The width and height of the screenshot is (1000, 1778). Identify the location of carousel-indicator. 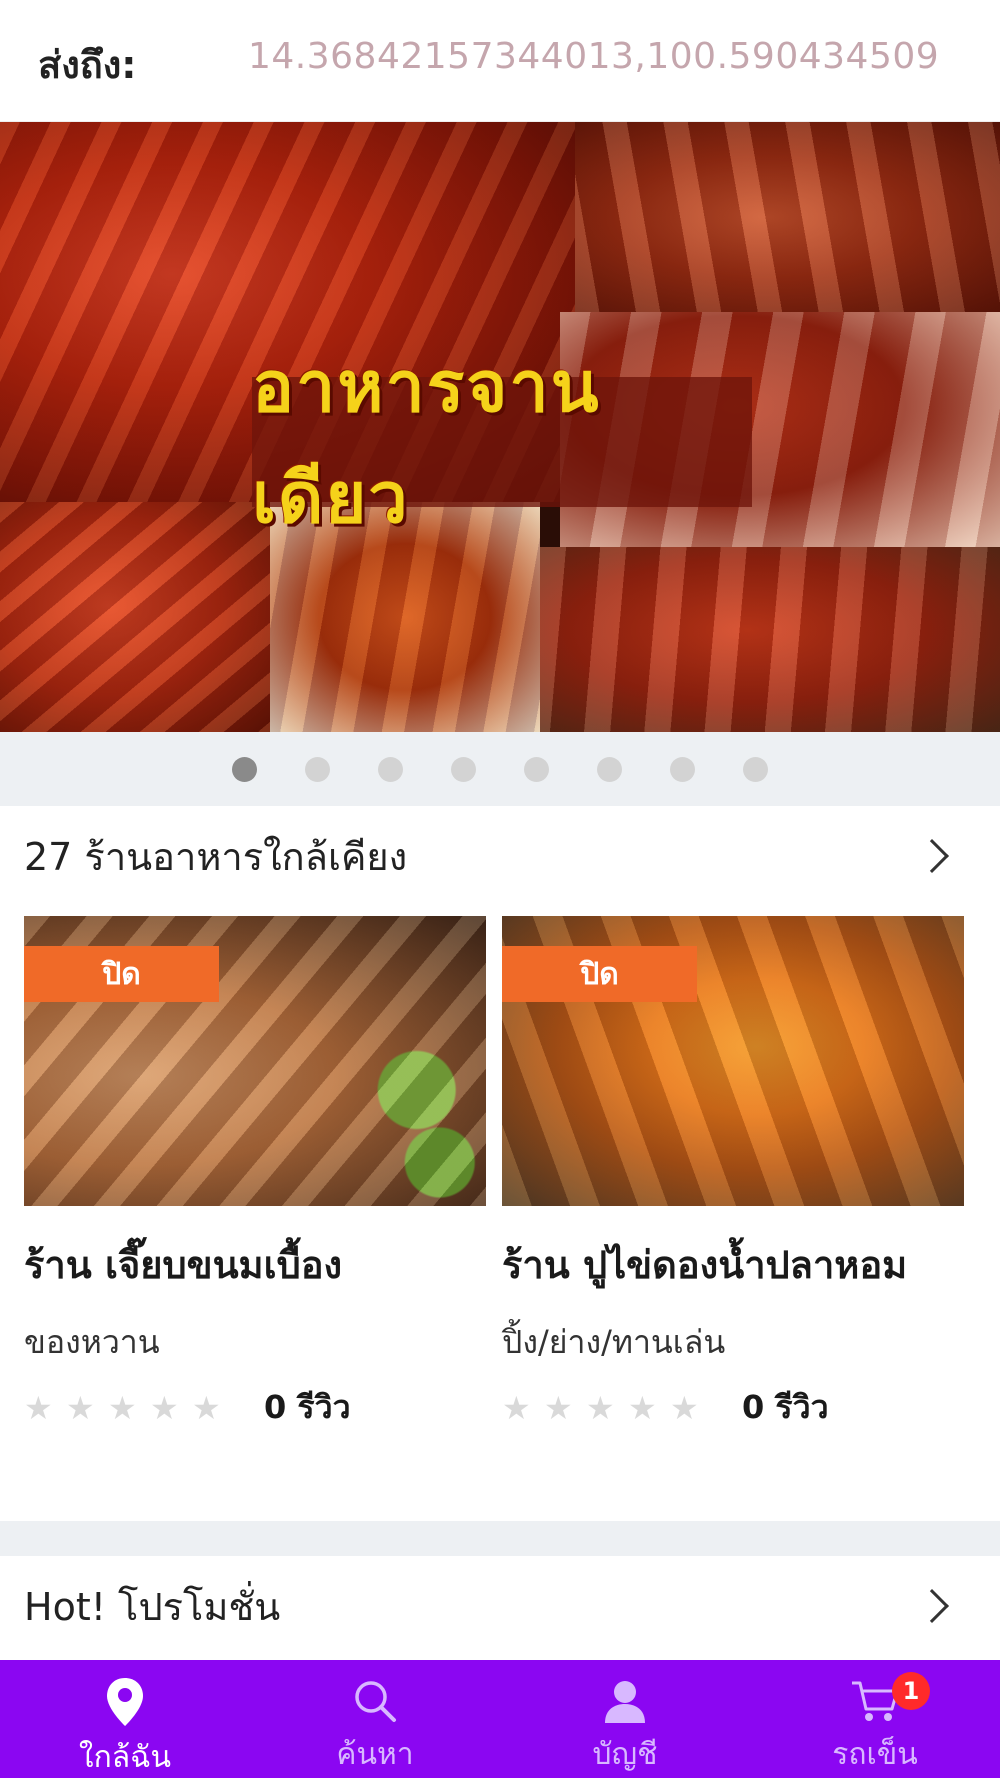
(500, 769).